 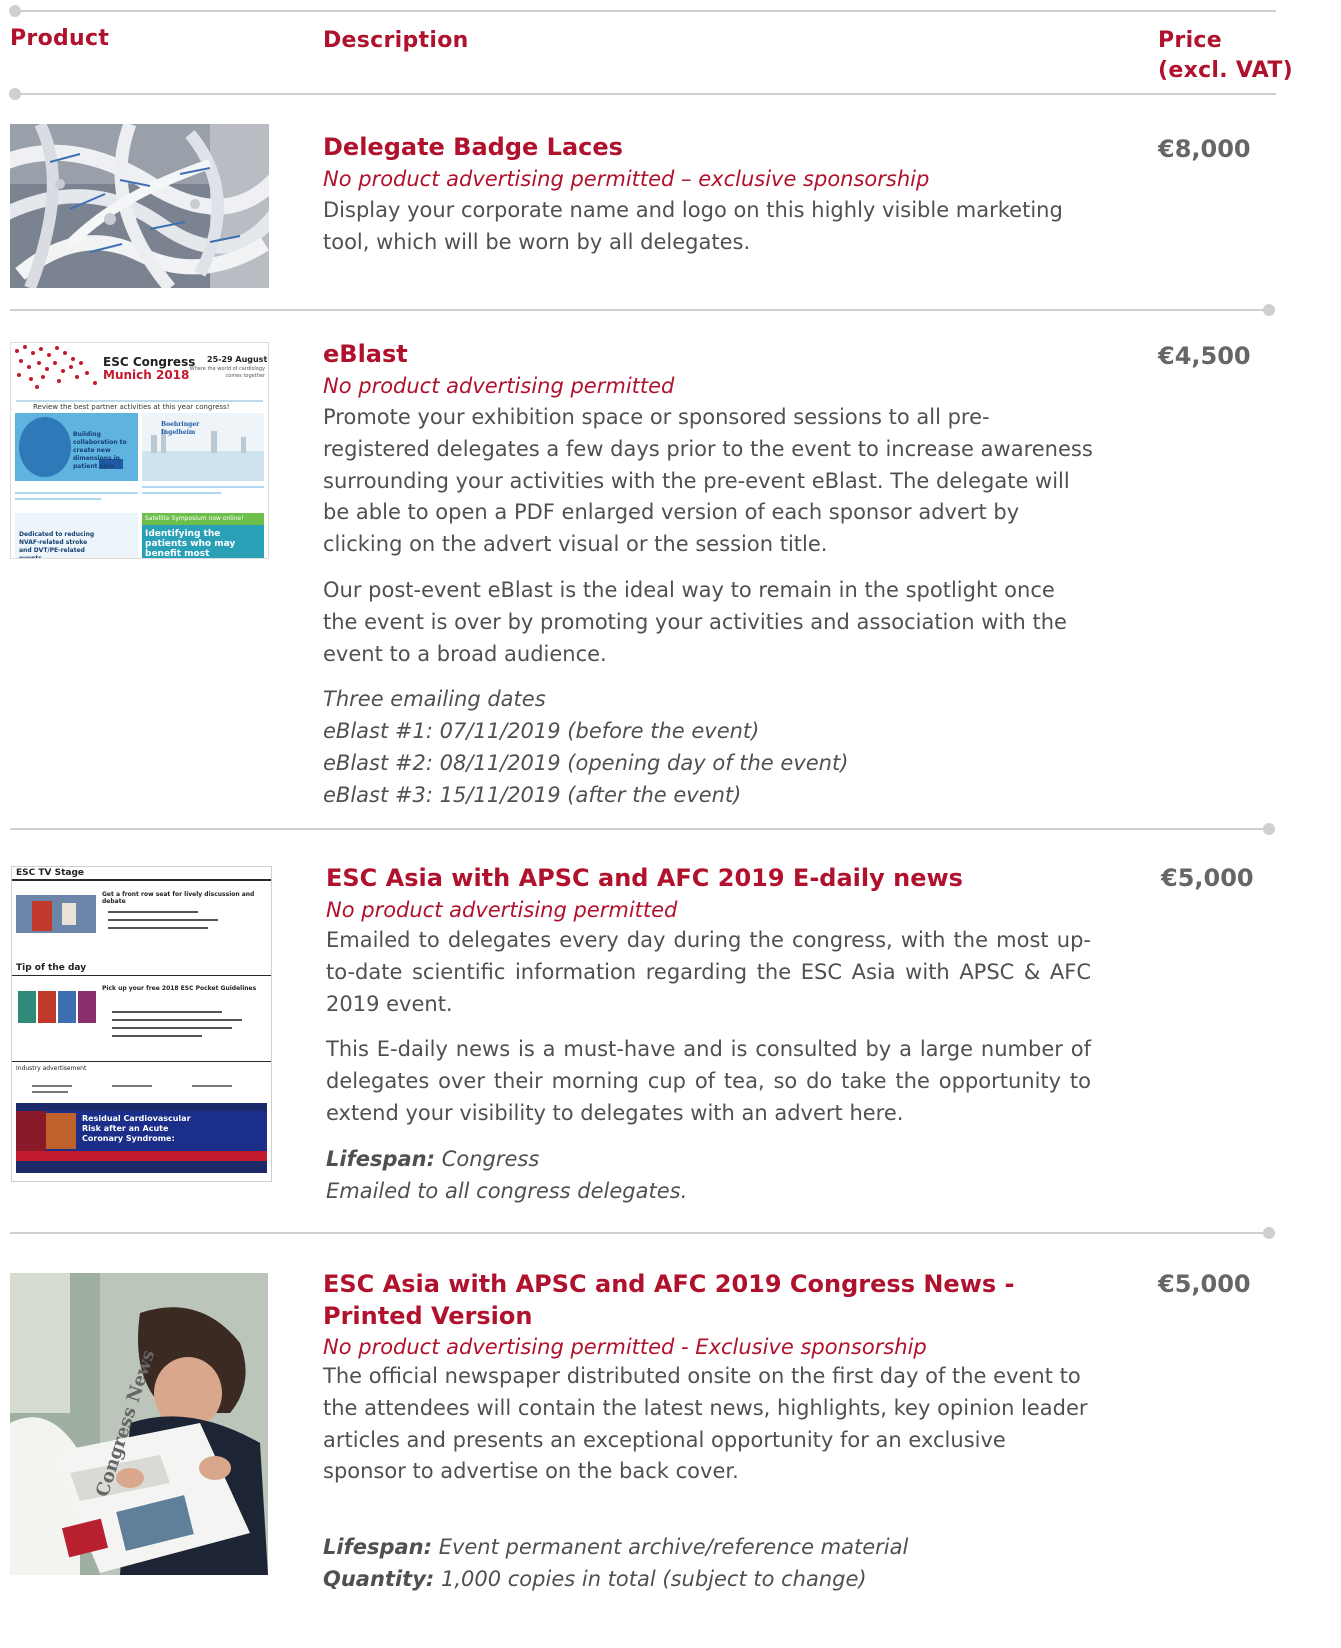 What do you see at coordinates (1225, 70) in the screenshot?
I see `price-header-line2: (excl. VAT)` at bounding box center [1225, 70].